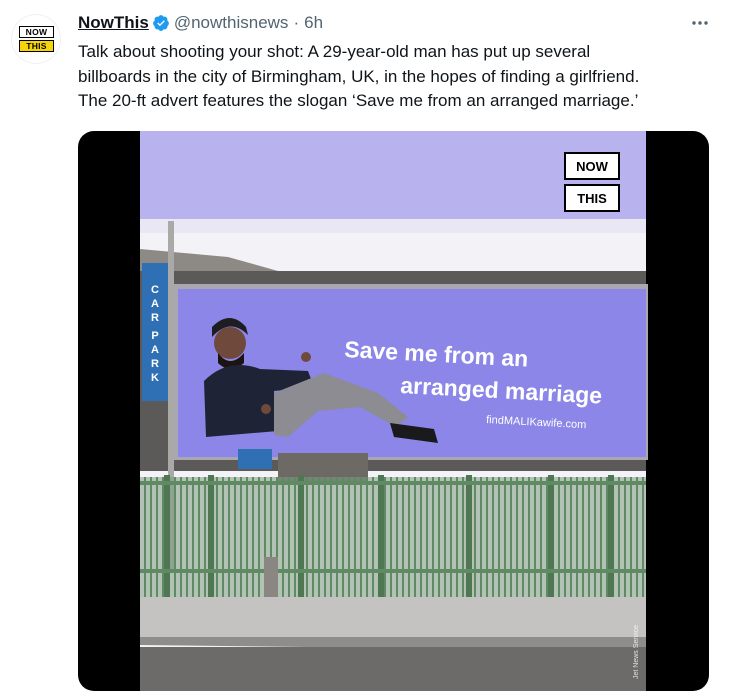 This screenshot has width=737, height=691. What do you see at coordinates (393, 571) in the screenshot?
I see `fence-rail-bottom` at bounding box center [393, 571].